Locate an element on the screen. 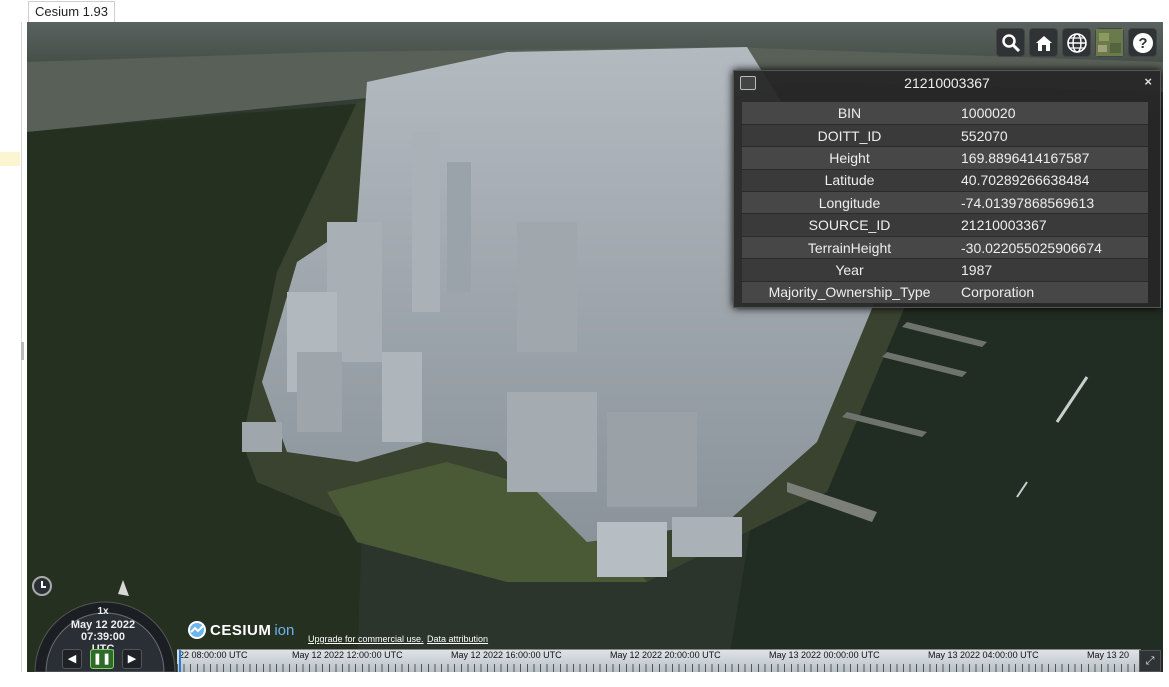  timeline-label: May 13 2022 00:00:00 UTC is located at coordinates (824, 655).